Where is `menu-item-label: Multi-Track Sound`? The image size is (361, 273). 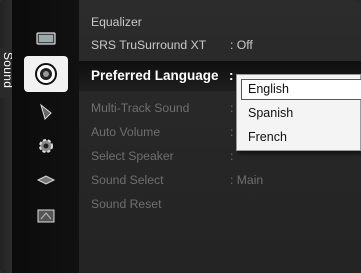
menu-item-label: Multi-Track Sound is located at coordinates (140, 108).